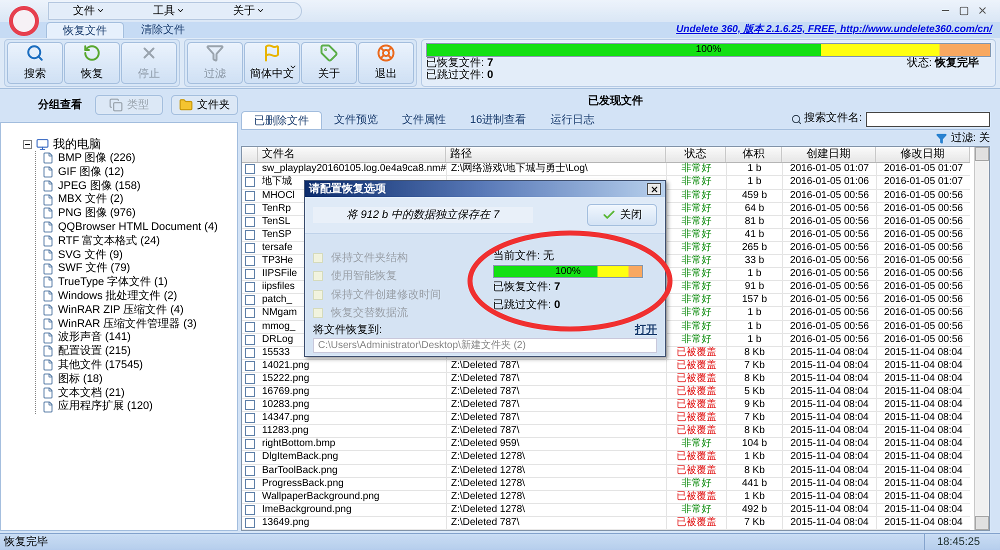 The height and width of the screenshot is (550, 1000). Describe the element at coordinates (277, 182) in the screenshot. I see `table-cell: 地下城` at that location.